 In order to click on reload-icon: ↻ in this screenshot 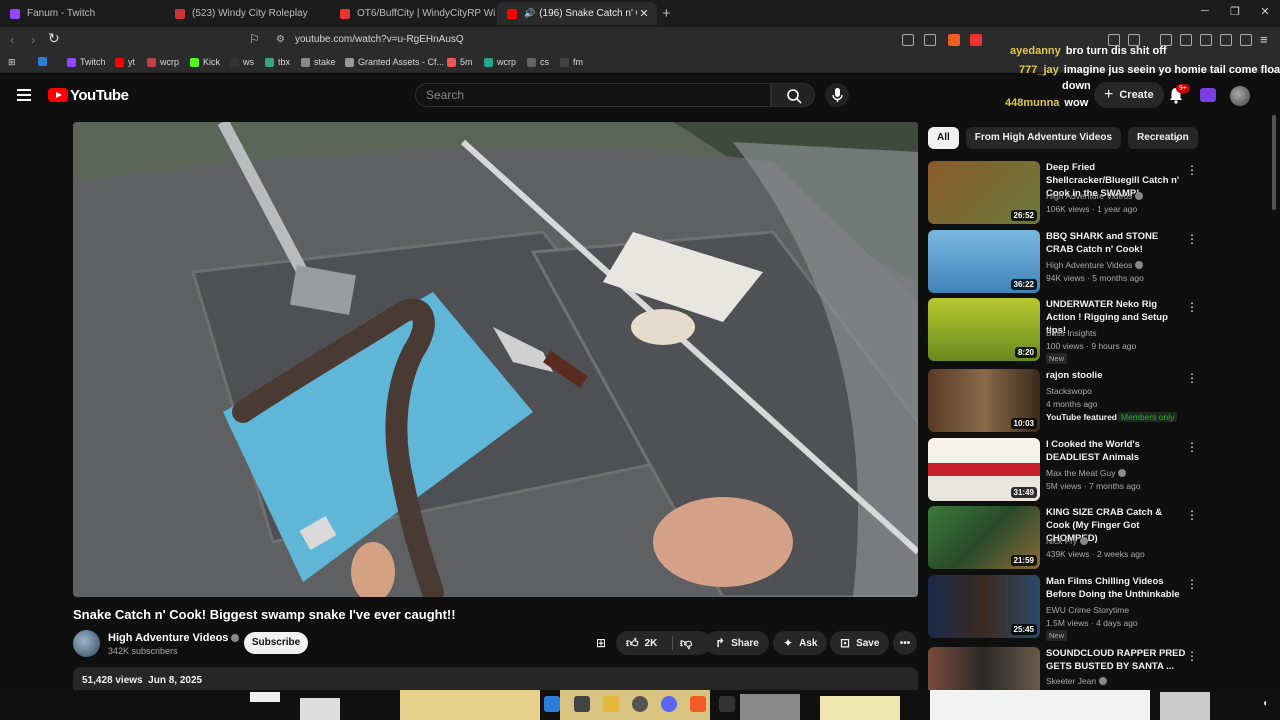, I will do `click(54, 38)`.